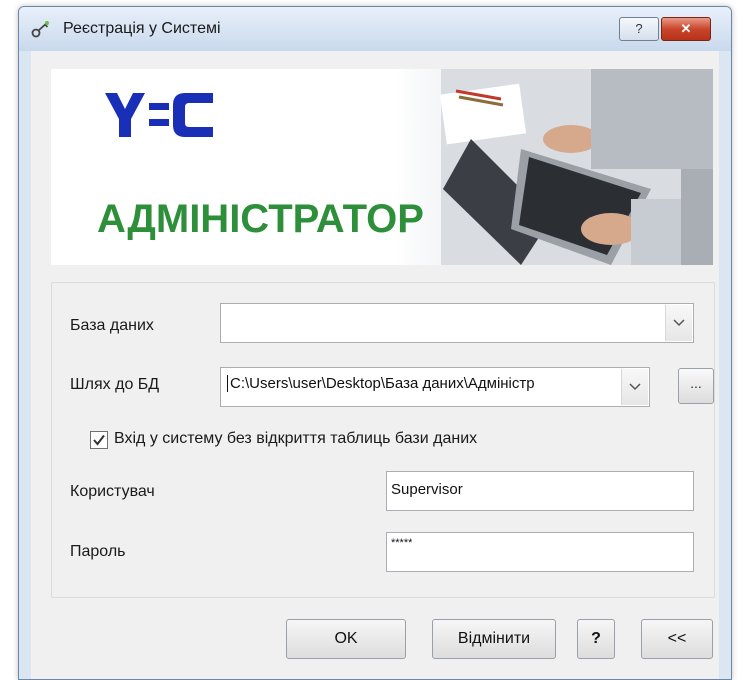 This screenshot has height=680, width=741. What do you see at coordinates (494, 639) in the screenshot?
I see `cancel-button: Відмінити` at bounding box center [494, 639].